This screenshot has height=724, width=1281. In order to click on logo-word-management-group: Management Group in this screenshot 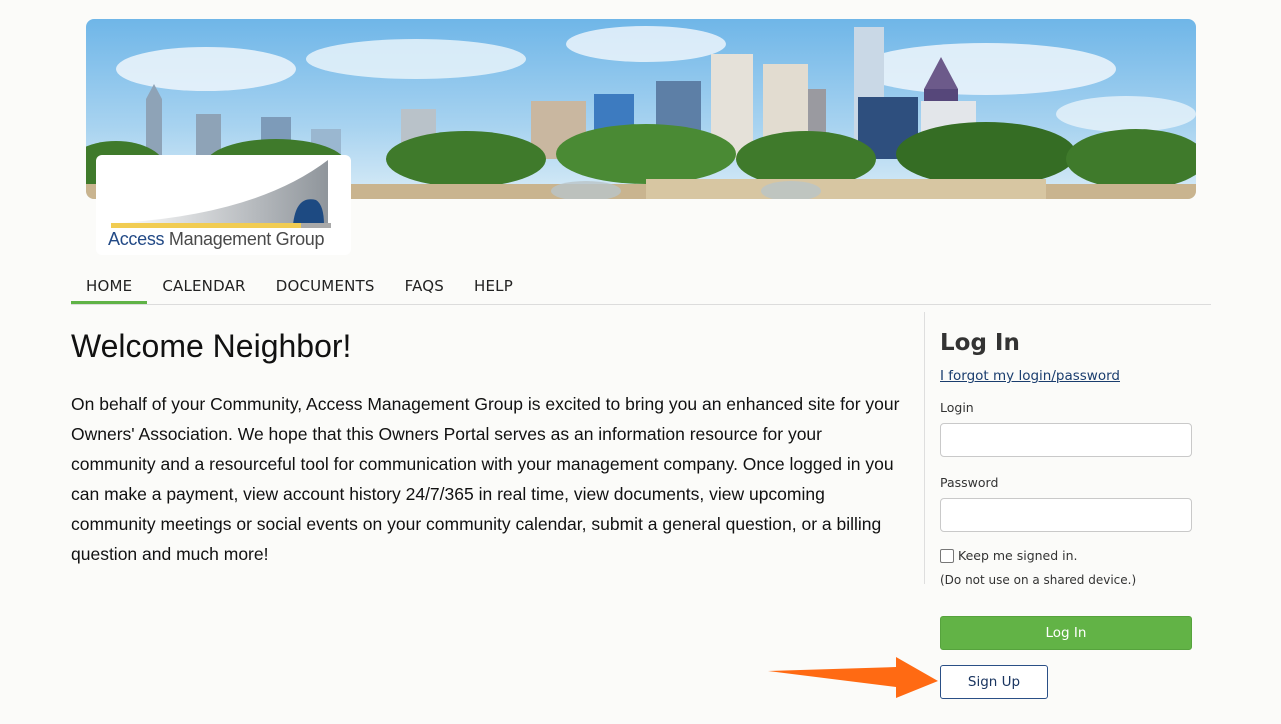, I will do `click(246, 239)`.